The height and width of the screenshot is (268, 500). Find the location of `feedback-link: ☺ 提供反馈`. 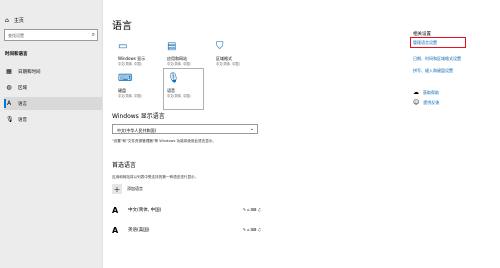

feedback-link: ☺ 提供反馈 is located at coordinates (426, 102).